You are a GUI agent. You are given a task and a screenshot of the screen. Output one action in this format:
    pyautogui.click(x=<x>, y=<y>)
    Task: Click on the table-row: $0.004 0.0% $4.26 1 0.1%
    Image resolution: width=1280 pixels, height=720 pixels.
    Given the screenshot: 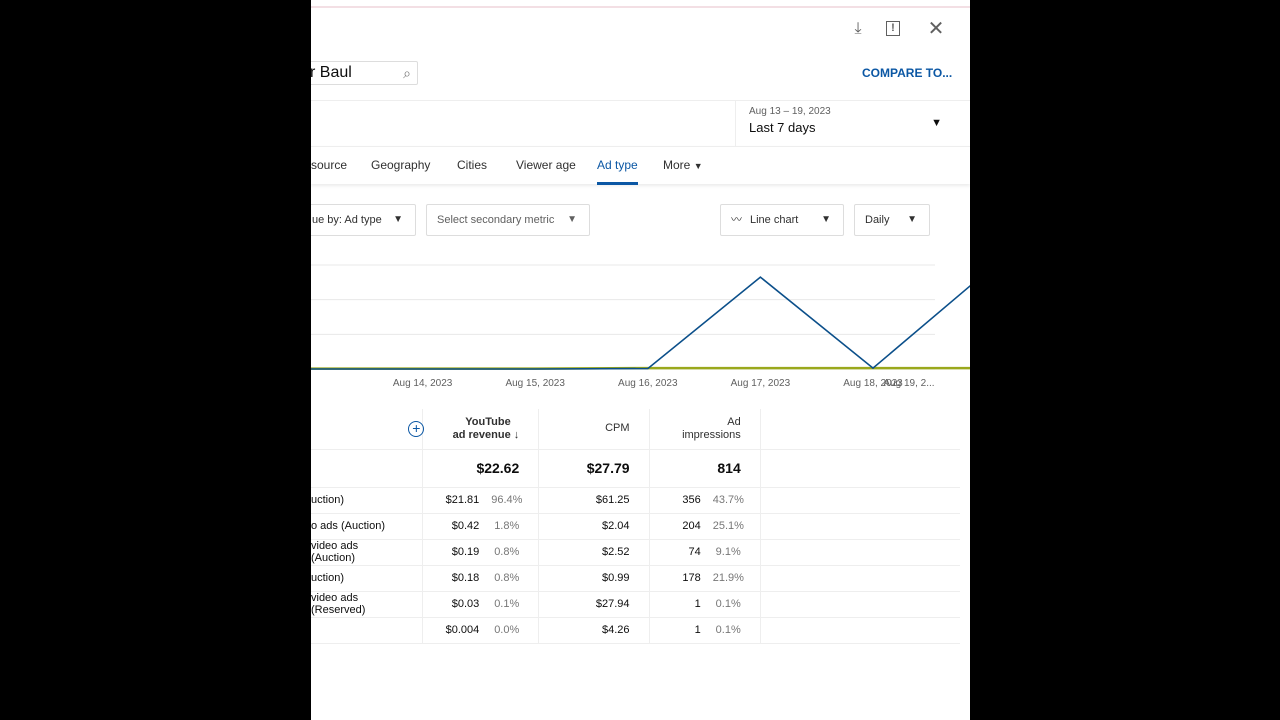 What is the action you would take?
    pyautogui.click(x=635, y=630)
    